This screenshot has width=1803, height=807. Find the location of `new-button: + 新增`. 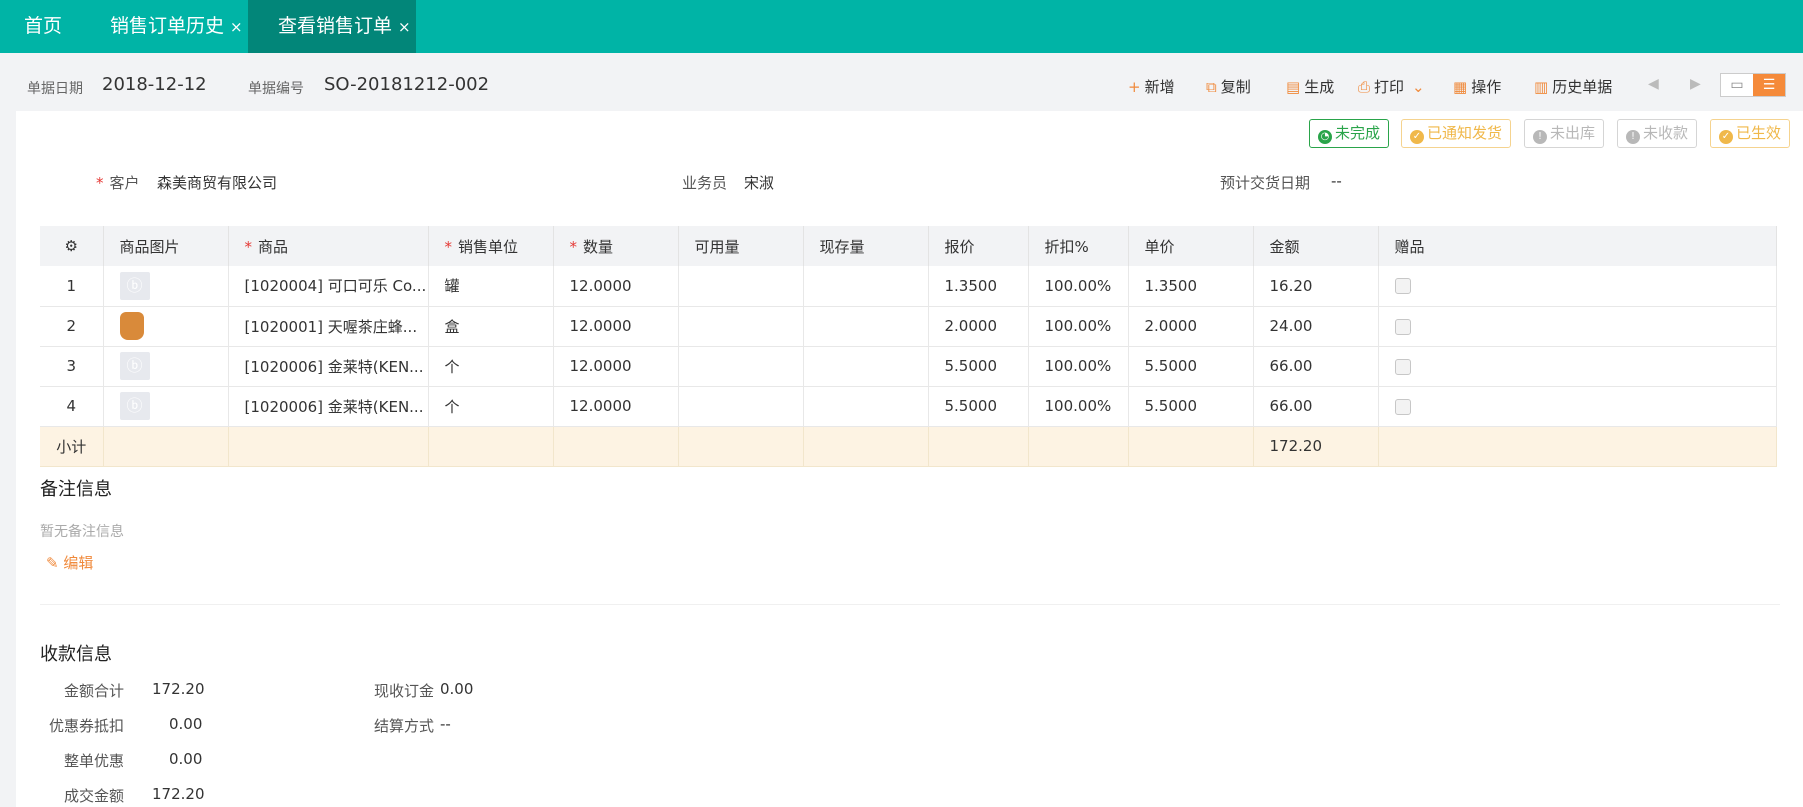

new-button: + 新增 is located at coordinates (1151, 86).